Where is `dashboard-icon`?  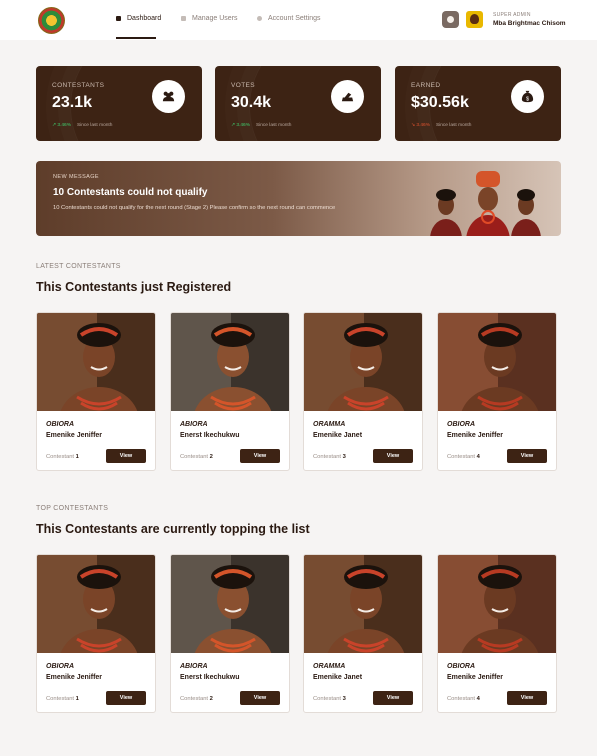 dashboard-icon is located at coordinates (118, 18).